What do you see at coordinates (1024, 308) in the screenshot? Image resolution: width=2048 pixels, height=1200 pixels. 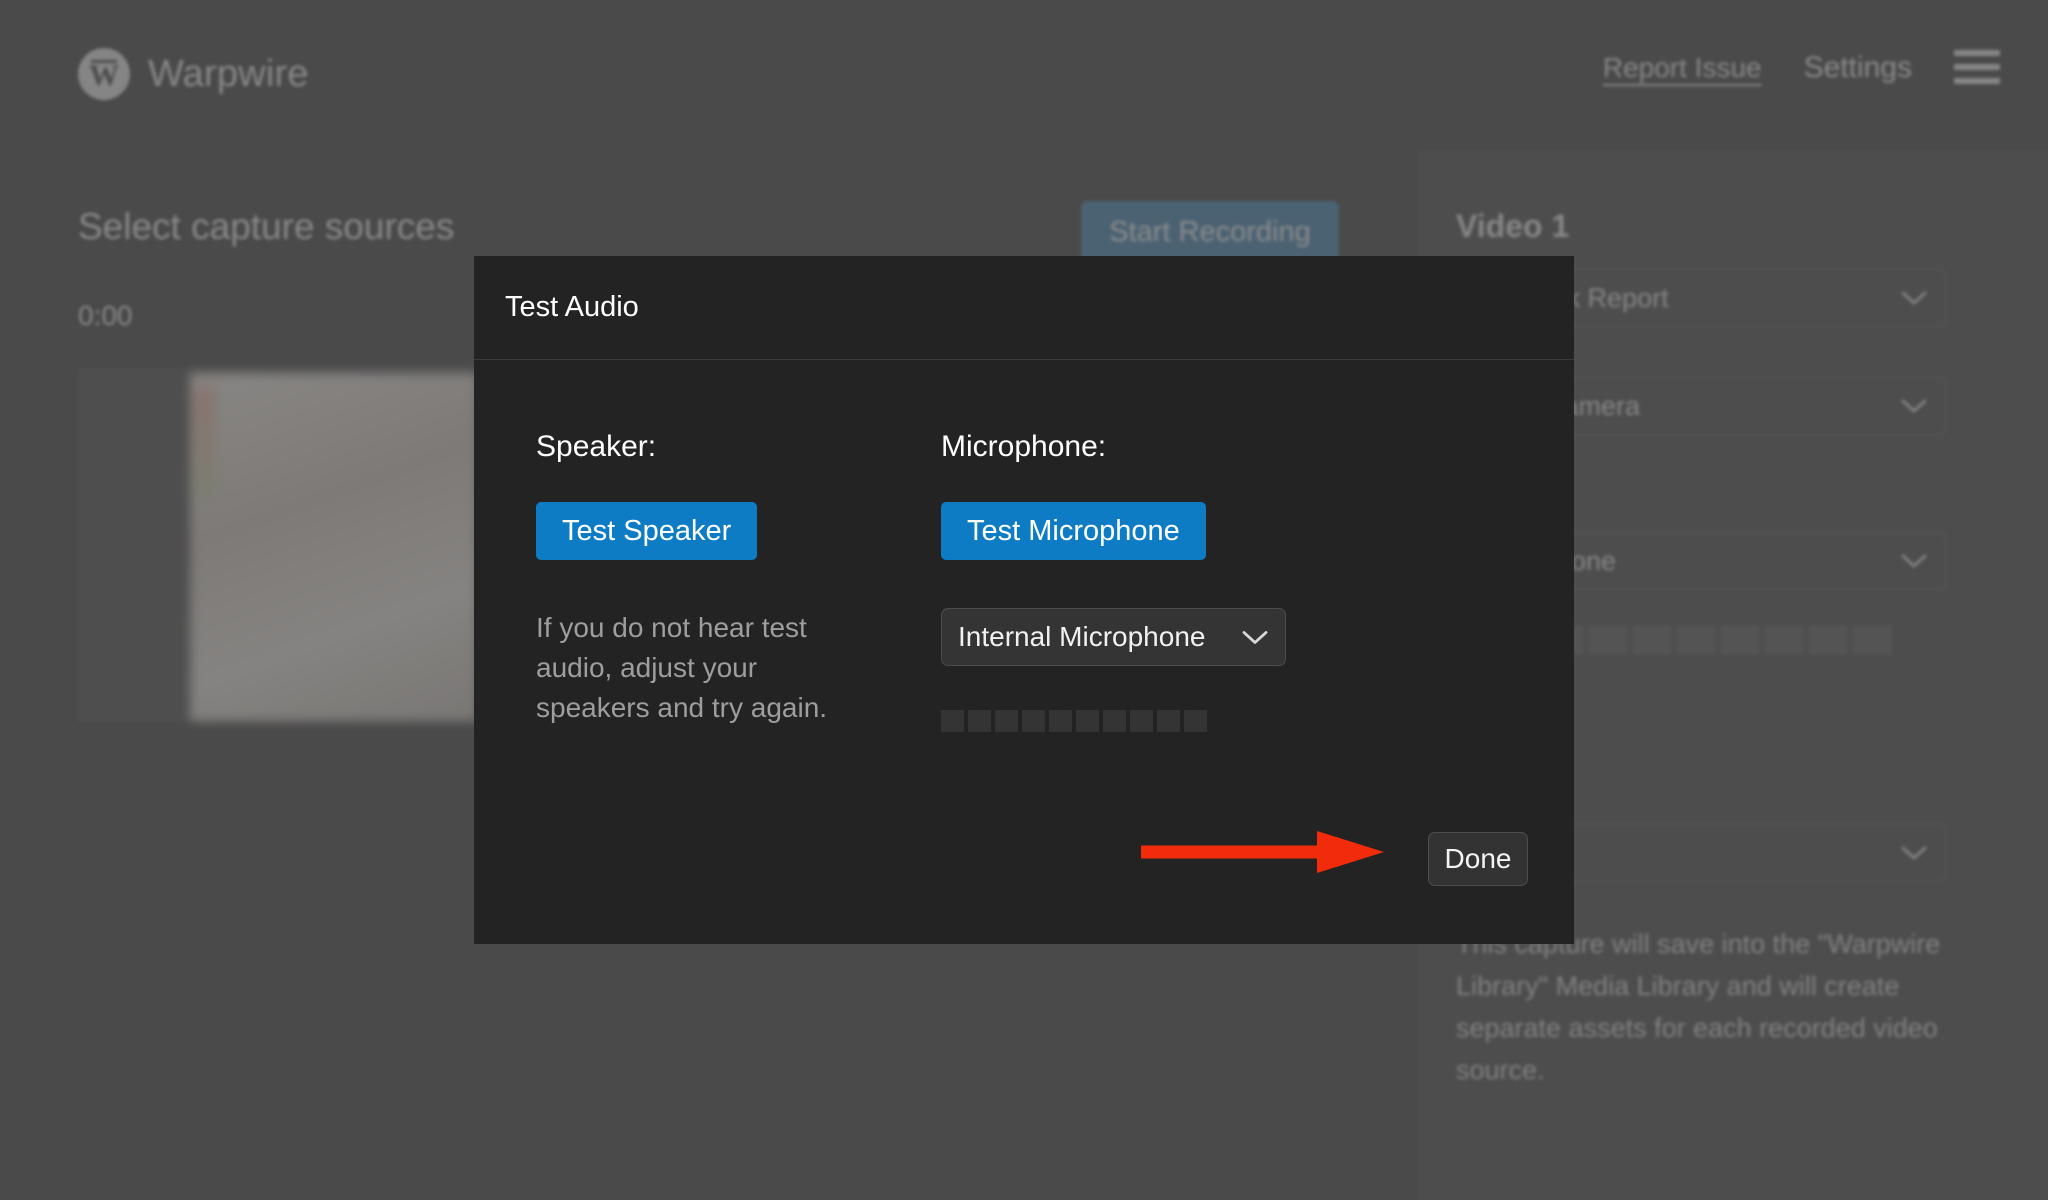 I see `modal-header: Test Audio` at bounding box center [1024, 308].